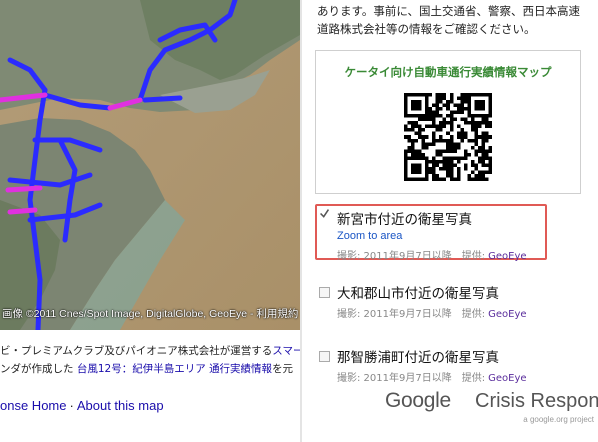 The image size is (598, 442). Describe the element at coordinates (141, 369) in the screenshot. I see `typhoon-area-link: 台風12号：紀伊半島エリア` at that location.